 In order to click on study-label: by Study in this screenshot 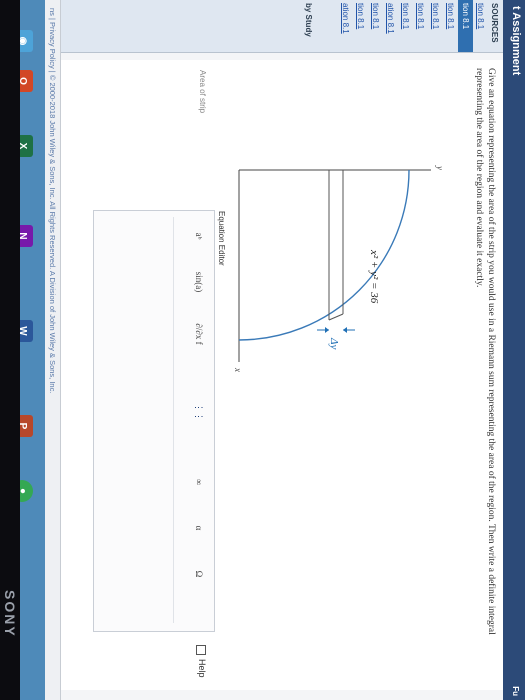, I will do `click(308, 20)`.